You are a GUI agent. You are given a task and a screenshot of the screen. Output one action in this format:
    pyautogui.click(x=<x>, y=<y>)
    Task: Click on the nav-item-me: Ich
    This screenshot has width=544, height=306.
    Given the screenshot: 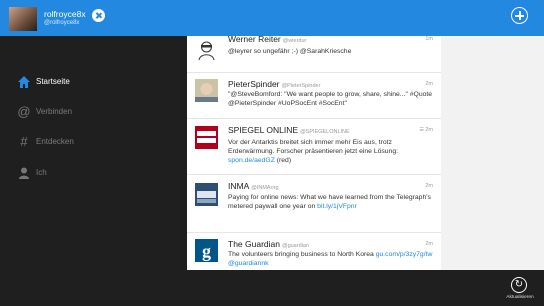 What is the action you would take?
    pyautogui.click(x=93, y=174)
    